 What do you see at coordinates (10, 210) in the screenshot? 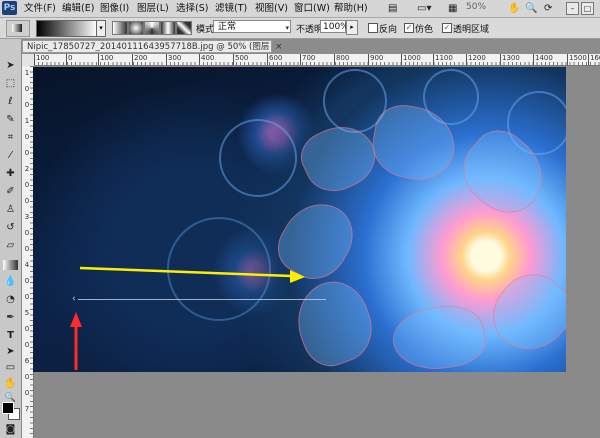
I see `clone-stamp-tool-icon: ♙` at bounding box center [10, 210].